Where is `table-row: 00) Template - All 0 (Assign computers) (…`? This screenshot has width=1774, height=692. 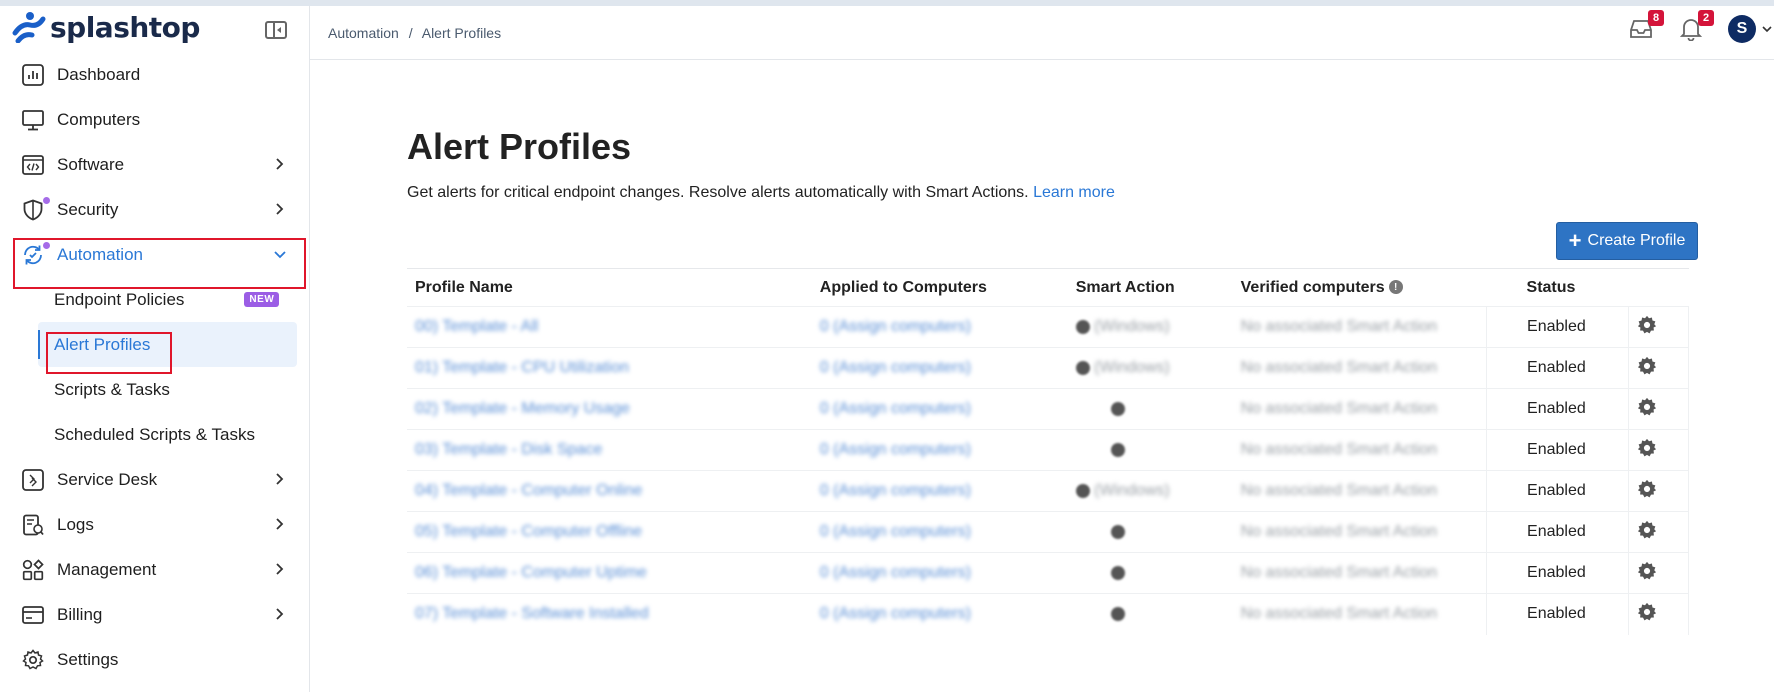 table-row: 00) Template - All 0 (Assign computers) (… is located at coordinates (1048, 327).